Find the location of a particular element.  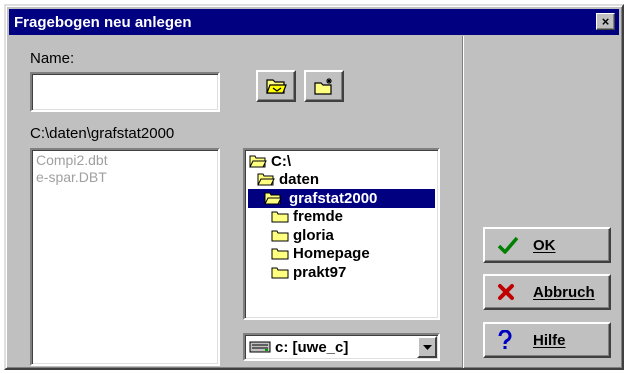

new-folder-icon is located at coordinates (323, 86).